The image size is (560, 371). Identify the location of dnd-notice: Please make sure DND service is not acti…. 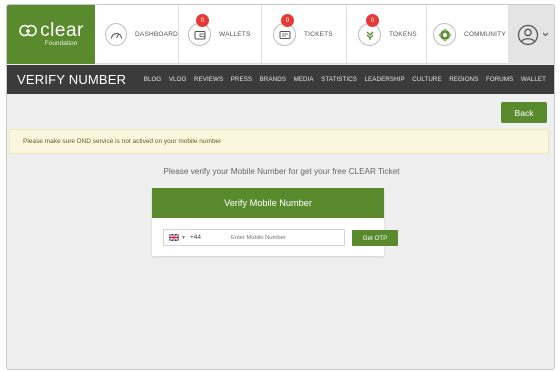
(279, 141).